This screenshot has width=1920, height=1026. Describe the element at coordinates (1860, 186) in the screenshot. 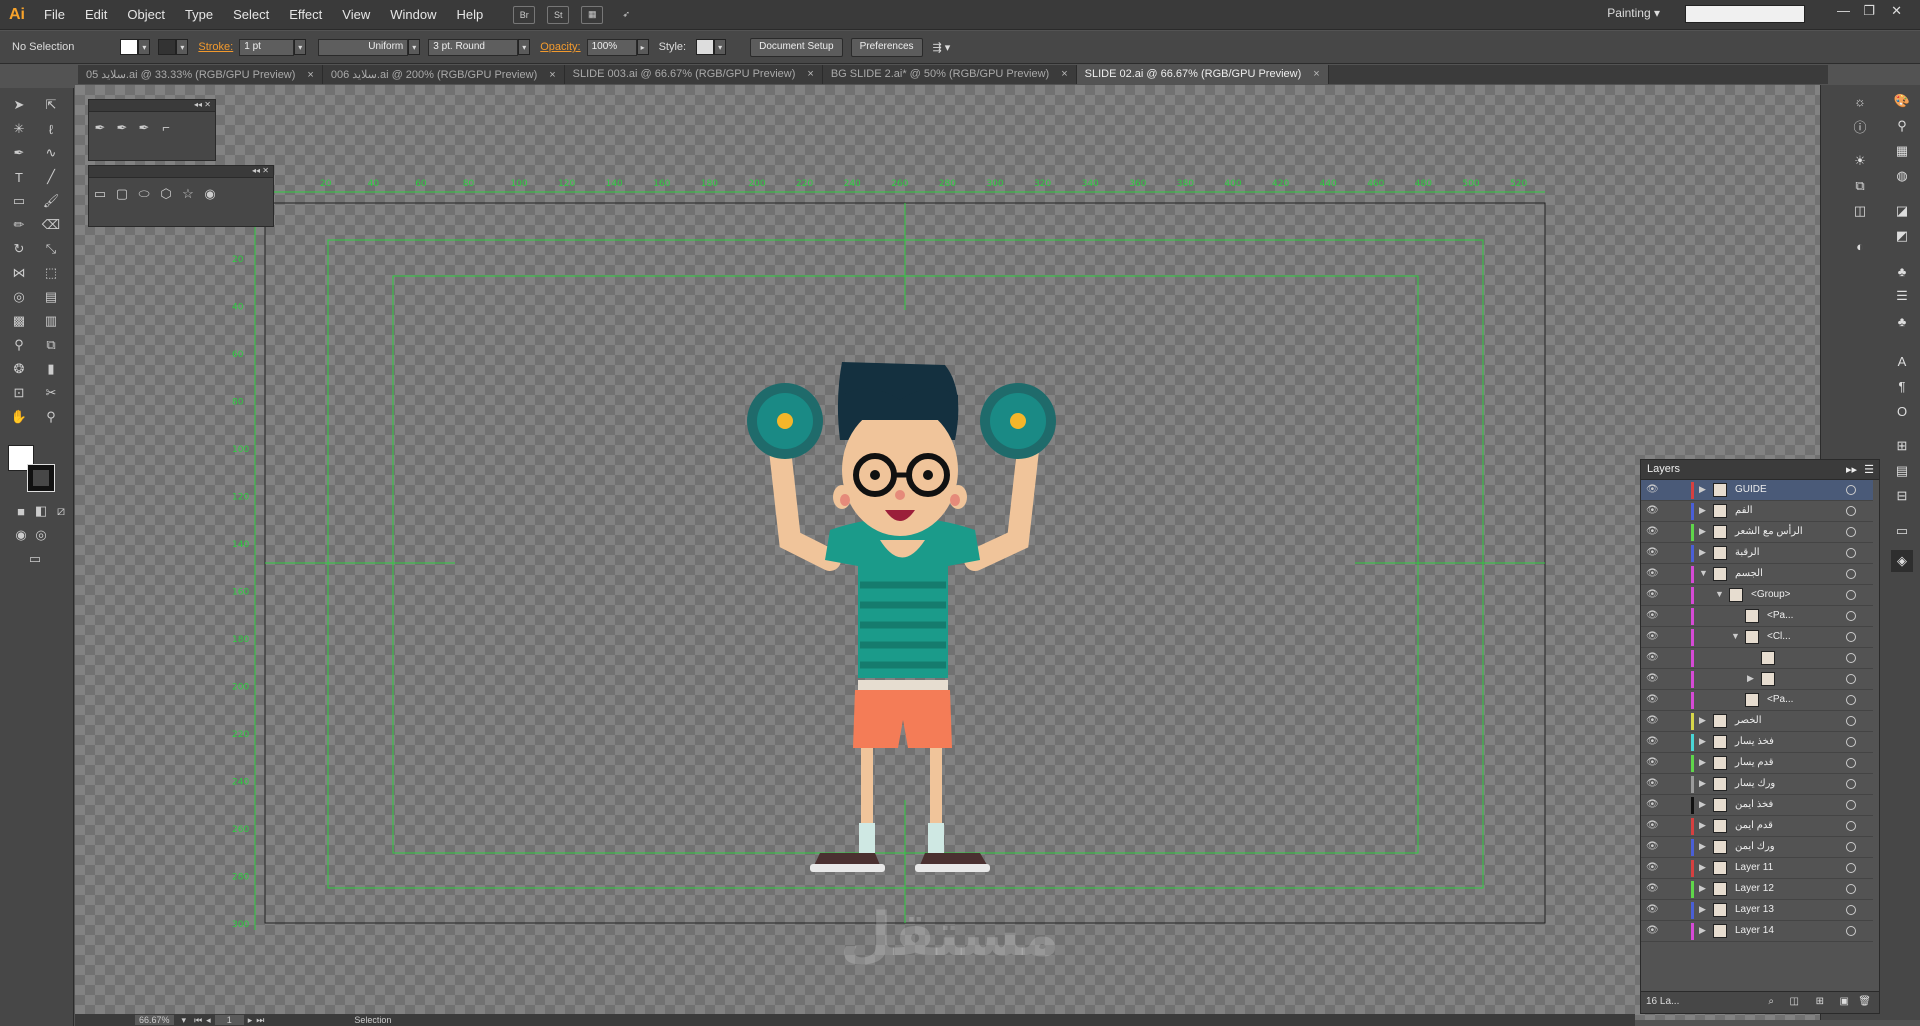

I see `transform-icon: ⧉` at that location.